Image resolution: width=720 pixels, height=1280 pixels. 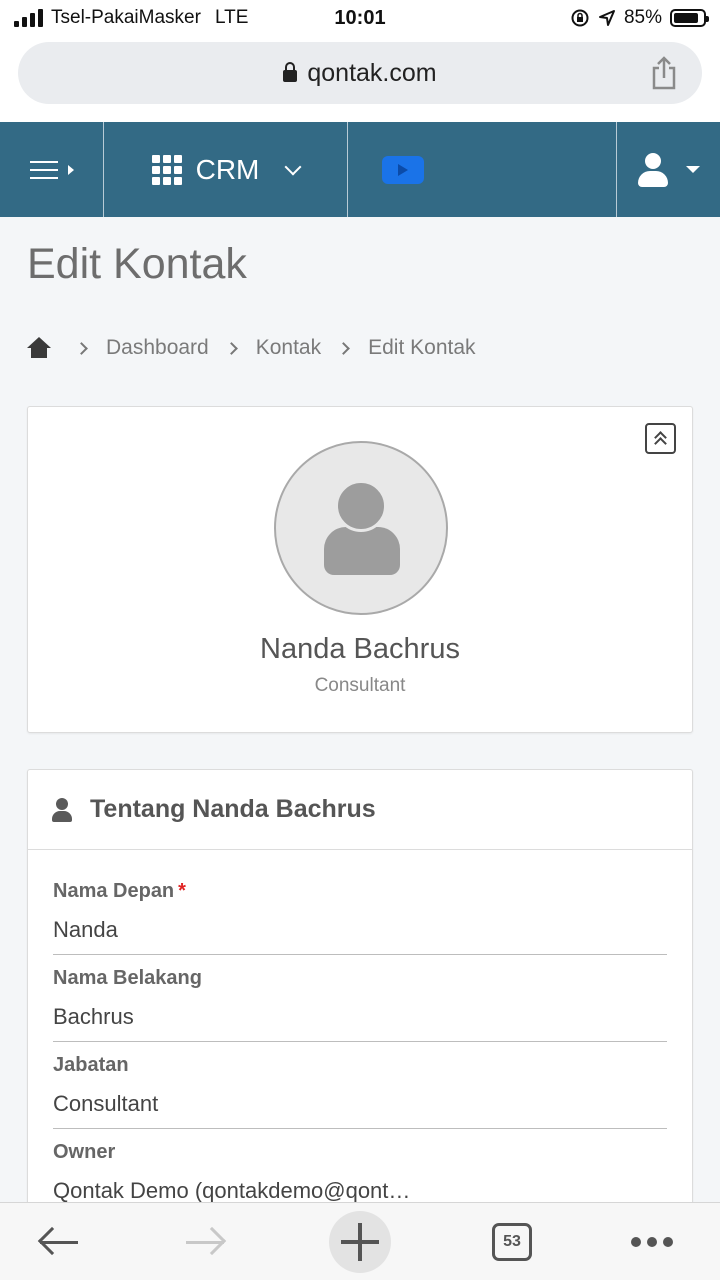 What do you see at coordinates (182, 891) in the screenshot?
I see `required-mark: *` at bounding box center [182, 891].